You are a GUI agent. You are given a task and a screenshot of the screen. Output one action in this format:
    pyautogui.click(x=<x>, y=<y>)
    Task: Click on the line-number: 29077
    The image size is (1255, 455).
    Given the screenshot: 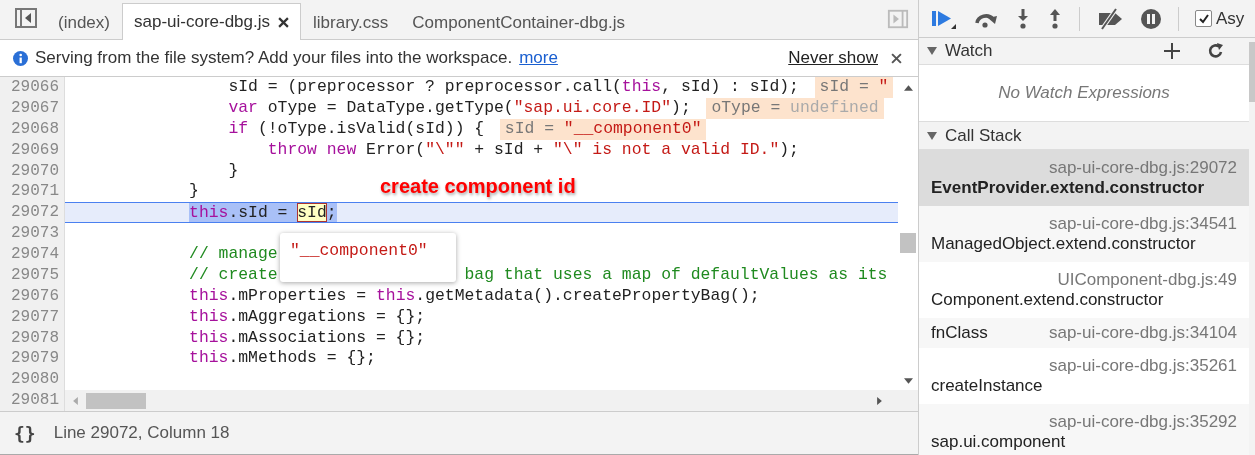 What is the action you would take?
    pyautogui.click(x=35, y=317)
    